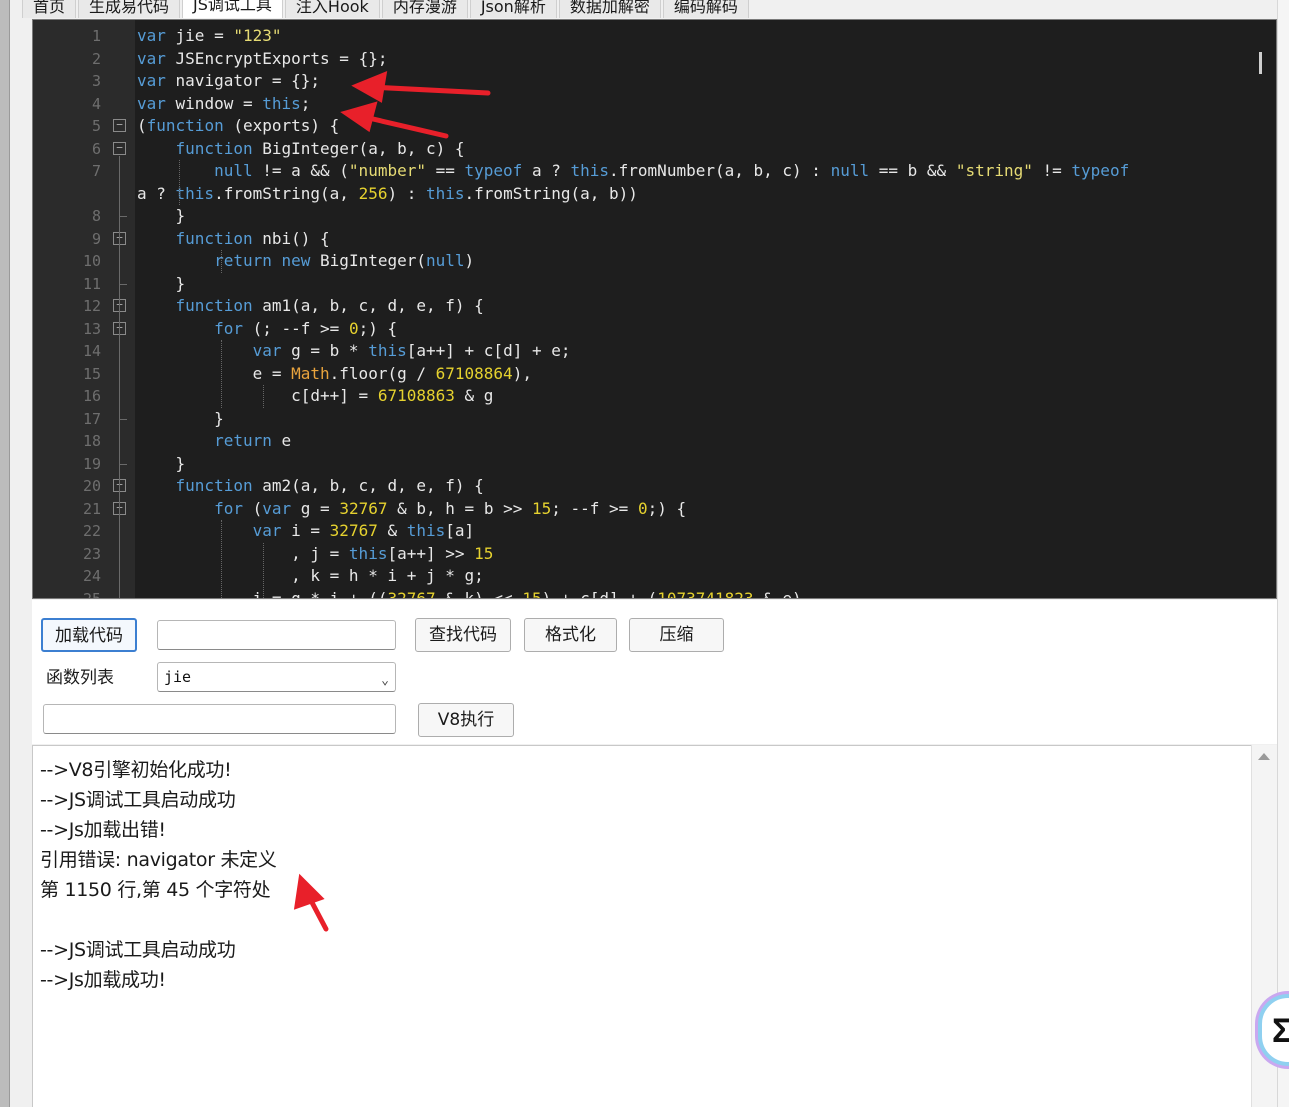 The height and width of the screenshot is (1107, 1289). I want to click on code-text: , j = this[a++] >> 15, so click(315, 553).